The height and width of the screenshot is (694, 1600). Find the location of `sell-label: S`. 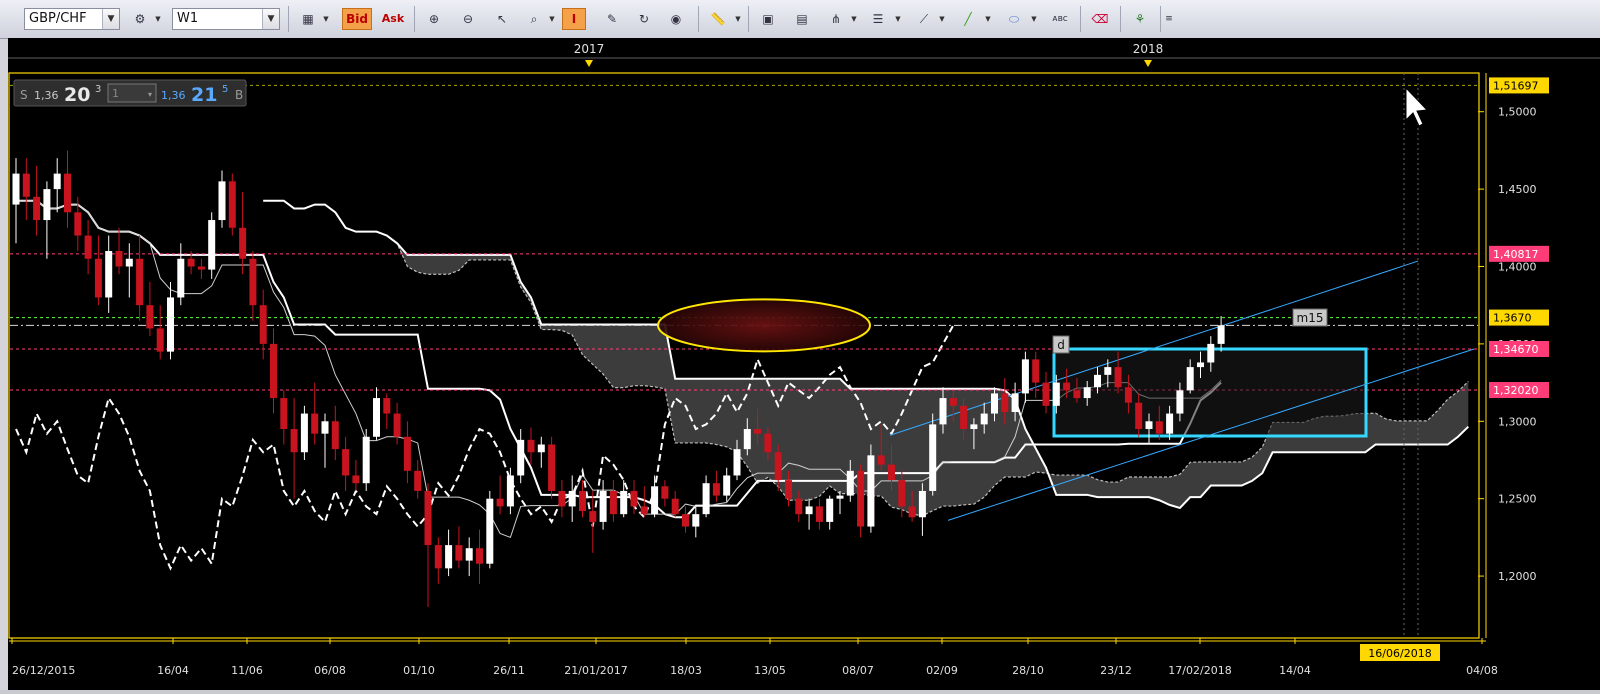

sell-label: S is located at coordinates (24, 95).